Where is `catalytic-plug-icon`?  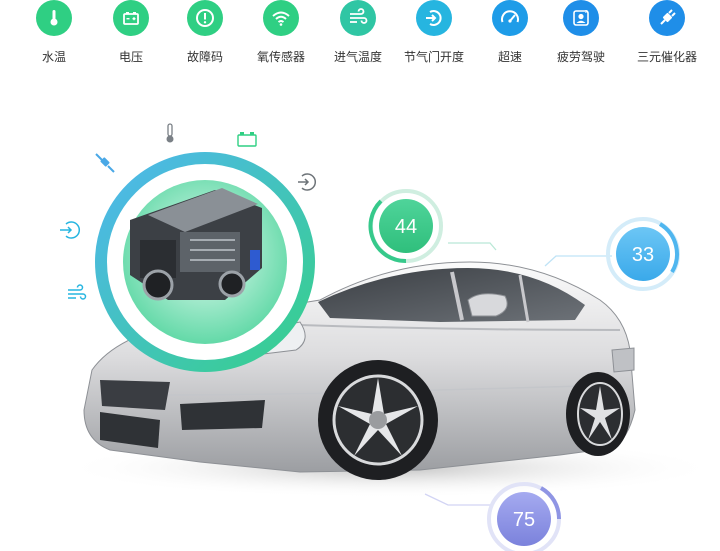
catalytic-plug-icon is located at coordinates (105, 163).